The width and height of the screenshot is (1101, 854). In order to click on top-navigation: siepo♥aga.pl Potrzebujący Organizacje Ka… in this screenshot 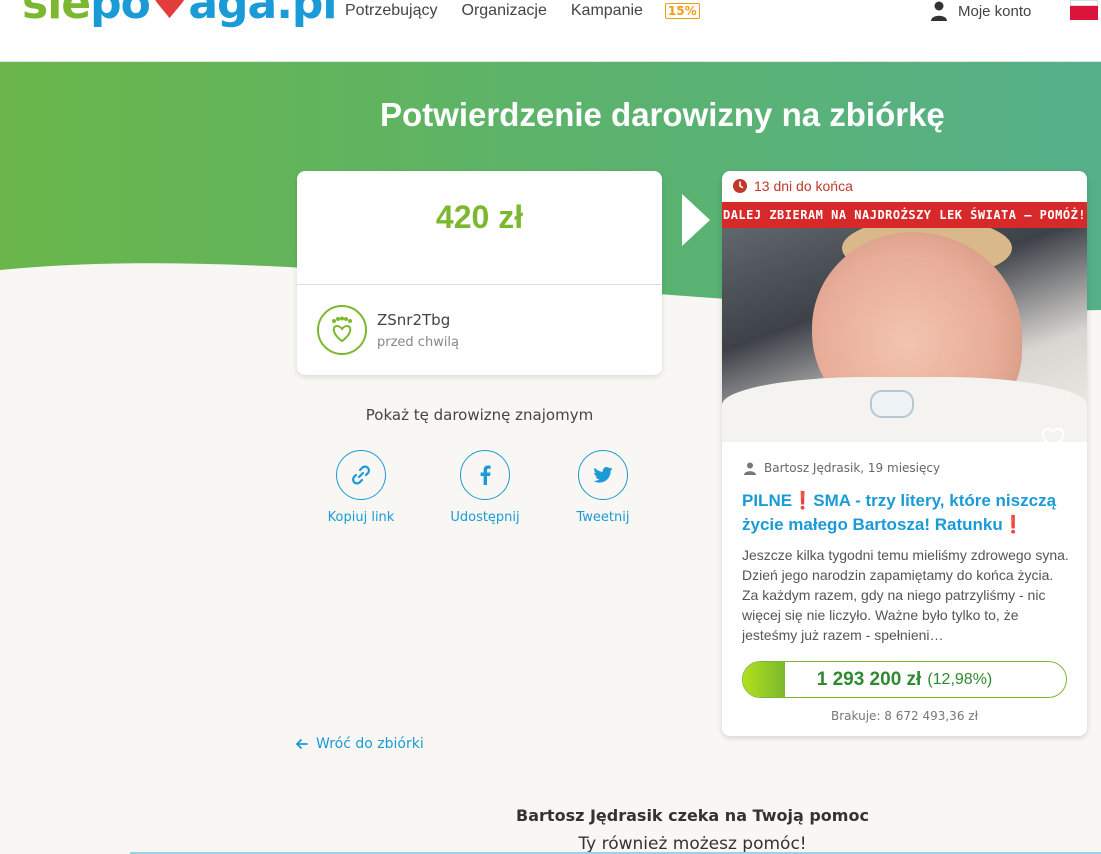, I will do `click(550, 31)`.